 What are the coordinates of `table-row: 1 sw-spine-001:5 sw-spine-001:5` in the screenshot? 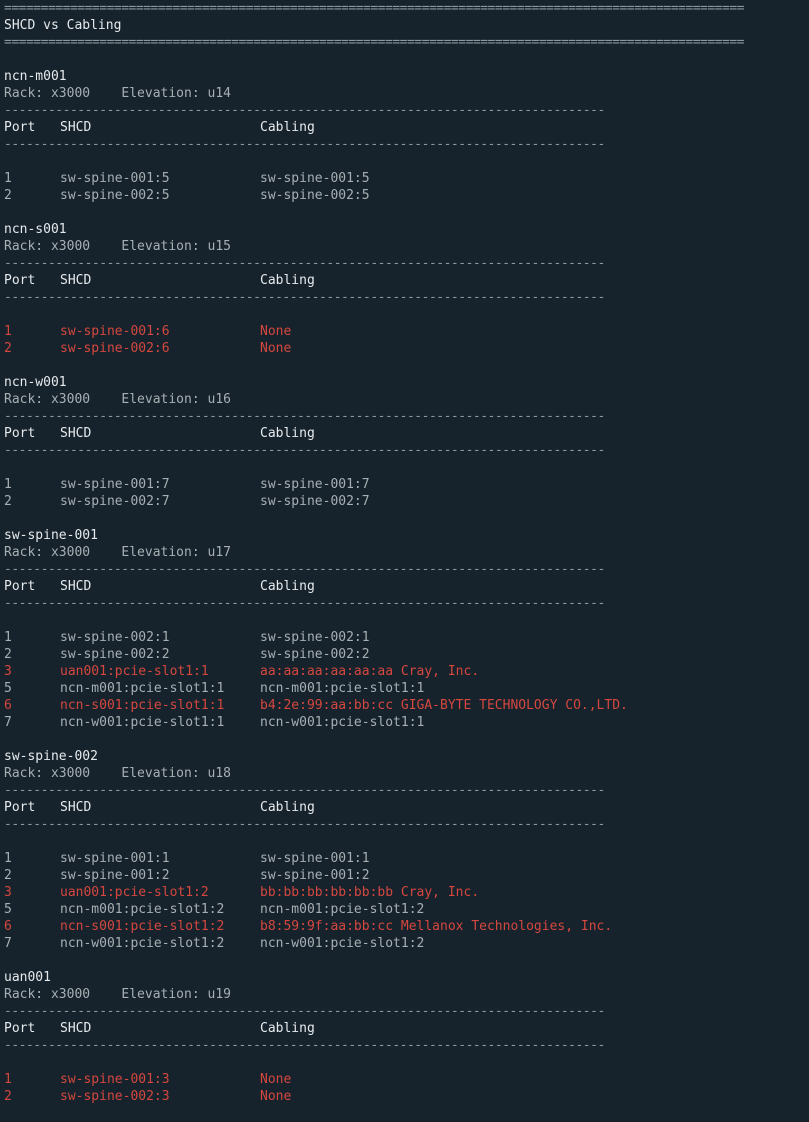 It's located at (406, 178).